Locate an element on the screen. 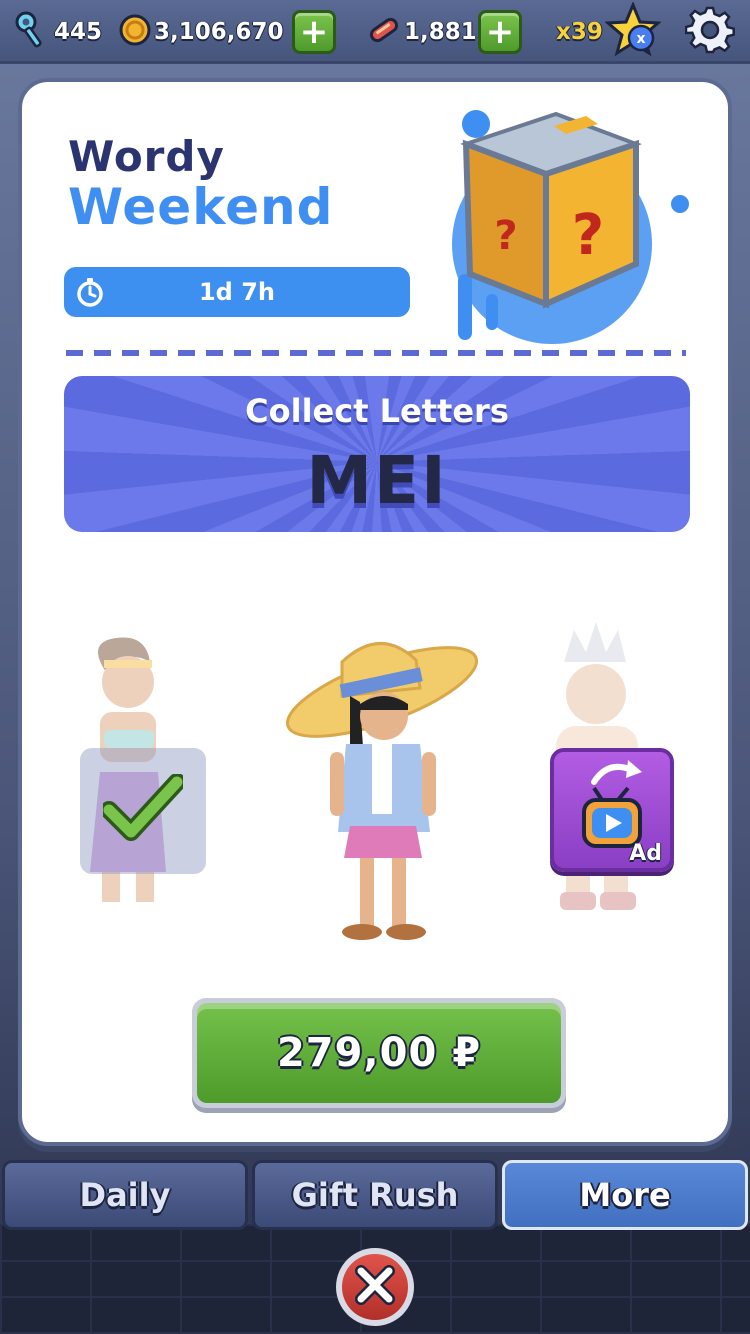 Image resolution: width=750 pixels, height=1334 pixels. coins-counter: 3,106,670 is located at coordinates (201, 32).